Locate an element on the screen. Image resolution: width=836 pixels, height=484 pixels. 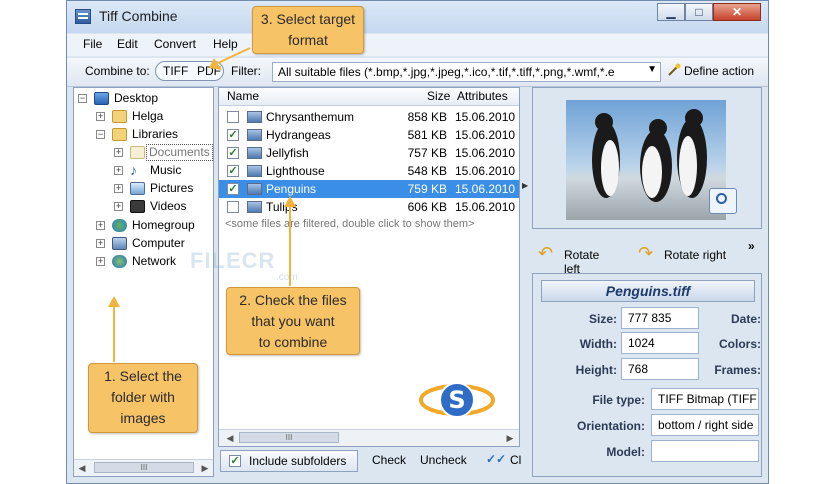
callout-line: images is located at coordinates (143, 418).